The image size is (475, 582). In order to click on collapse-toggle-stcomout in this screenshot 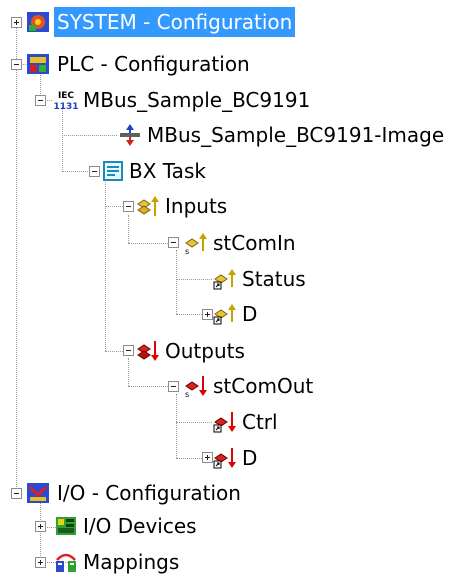, I will do `click(173, 386)`.